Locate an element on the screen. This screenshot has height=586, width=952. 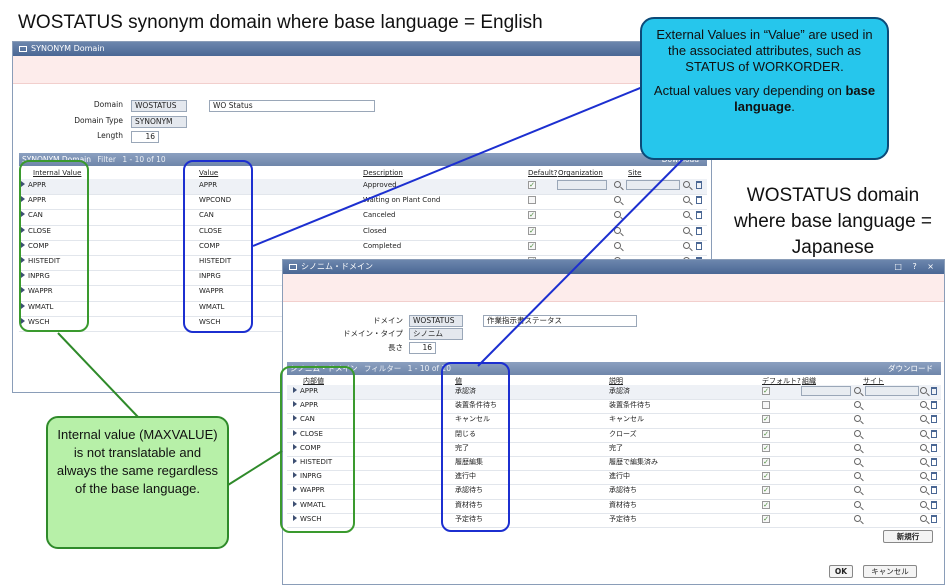
japanese-toolbar-band is located at coordinates (613, 288).